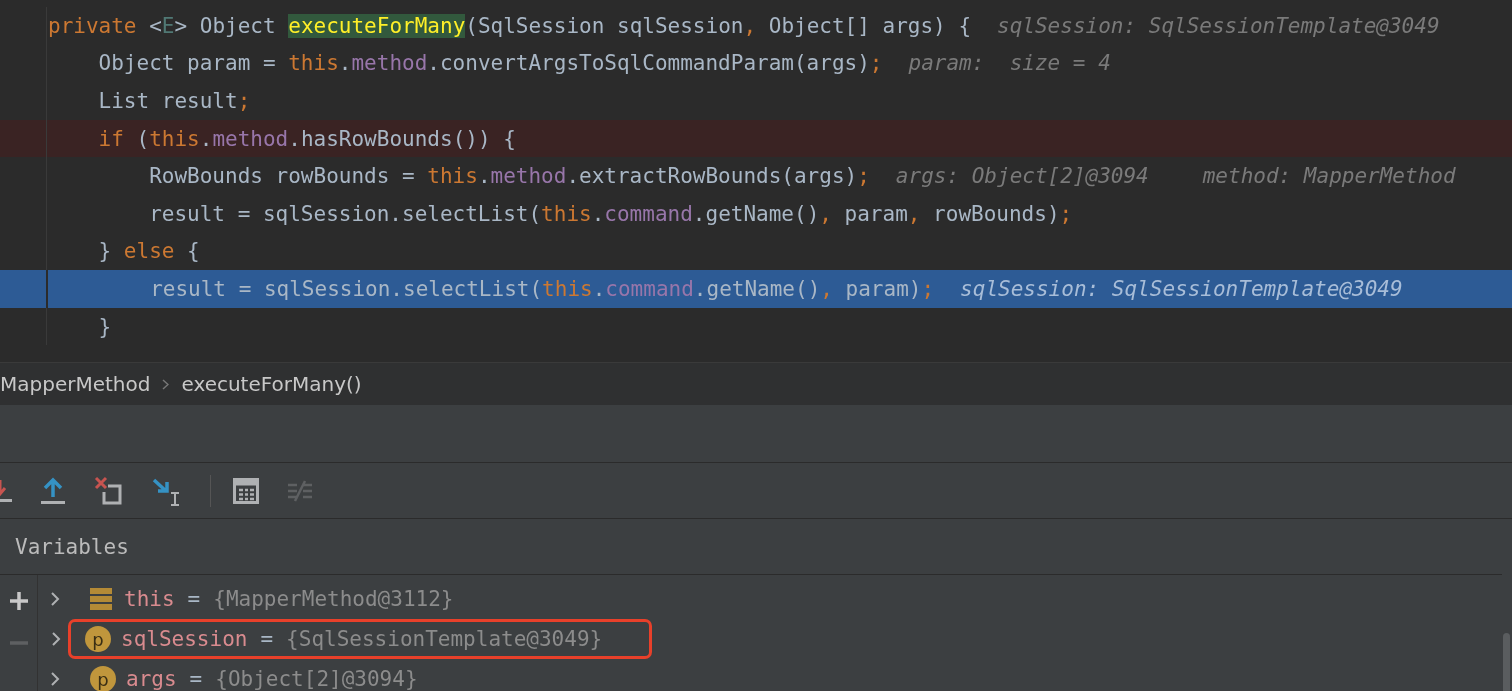 This screenshot has width=1512, height=691. Describe the element at coordinates (6, 490) in the screenshot. I see `step-into-icon` at that location.